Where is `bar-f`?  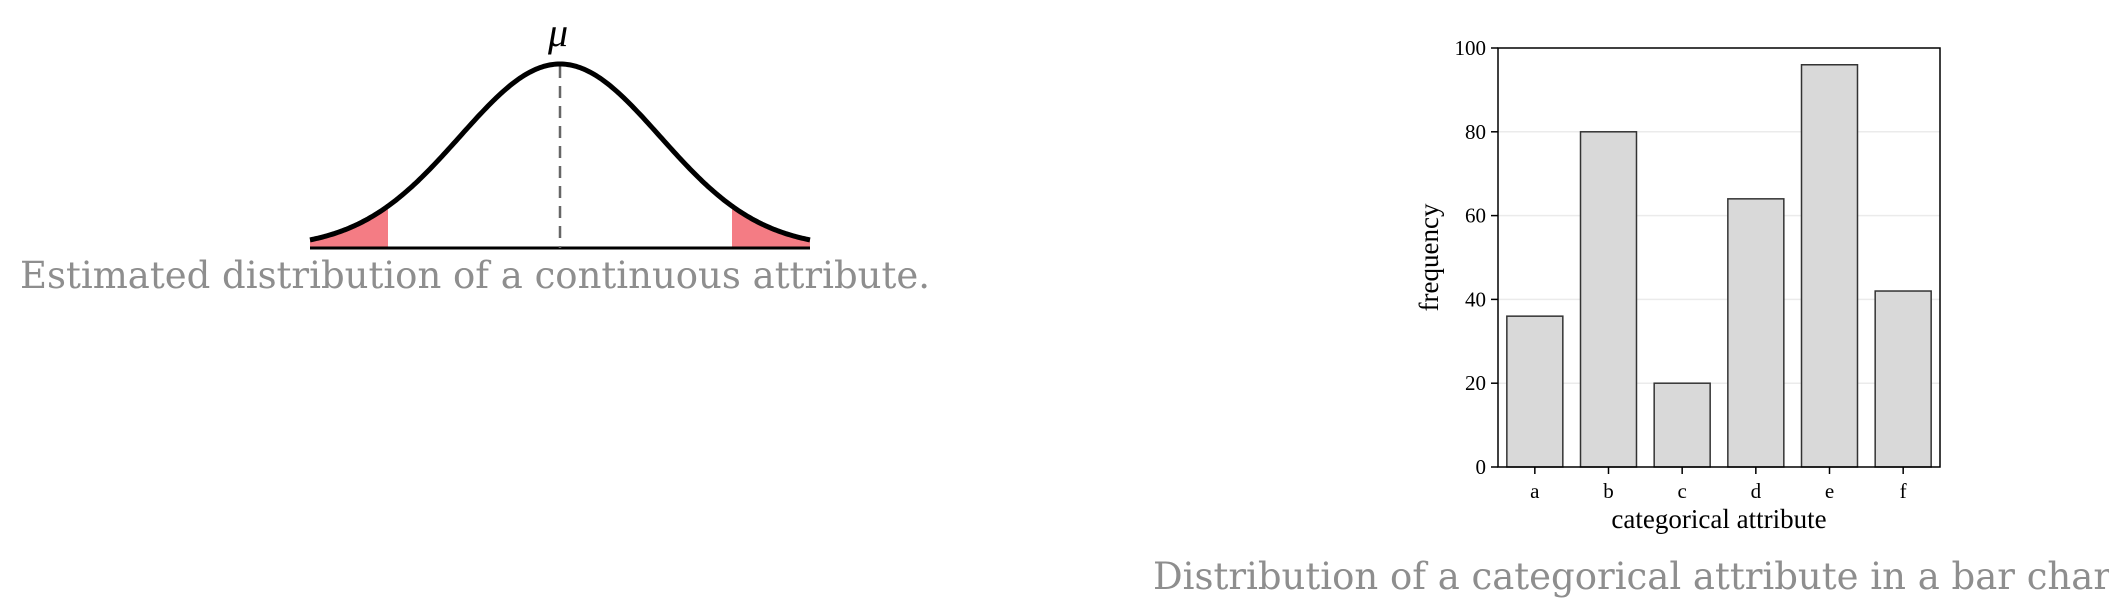
bar-f is located at coordinates (1903, 379).